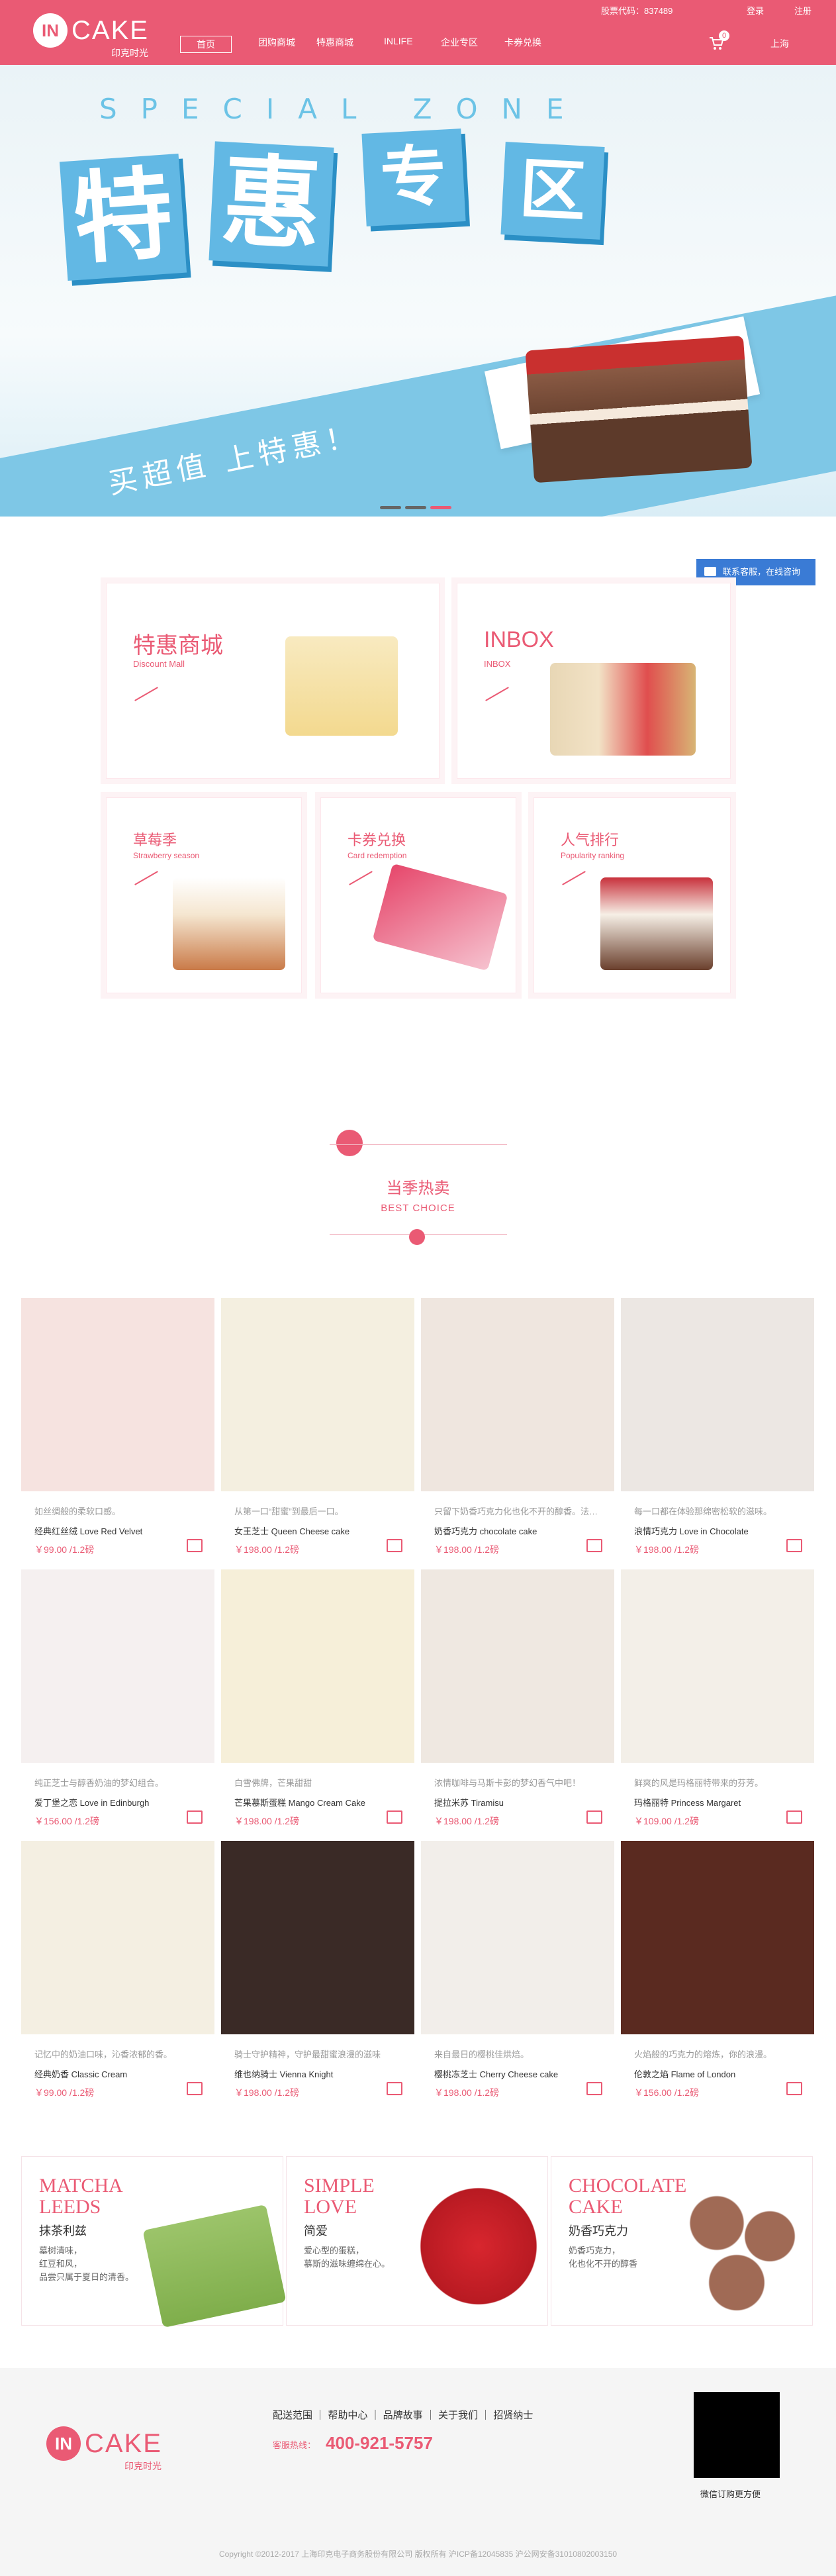 The width and height of the screenshot is (836, 2576). What do you see at coordinates (64, 2092) in the screenshot?
I see `product-price: ￥99.00 /1.2磅` at bounding box center [64, 2092].